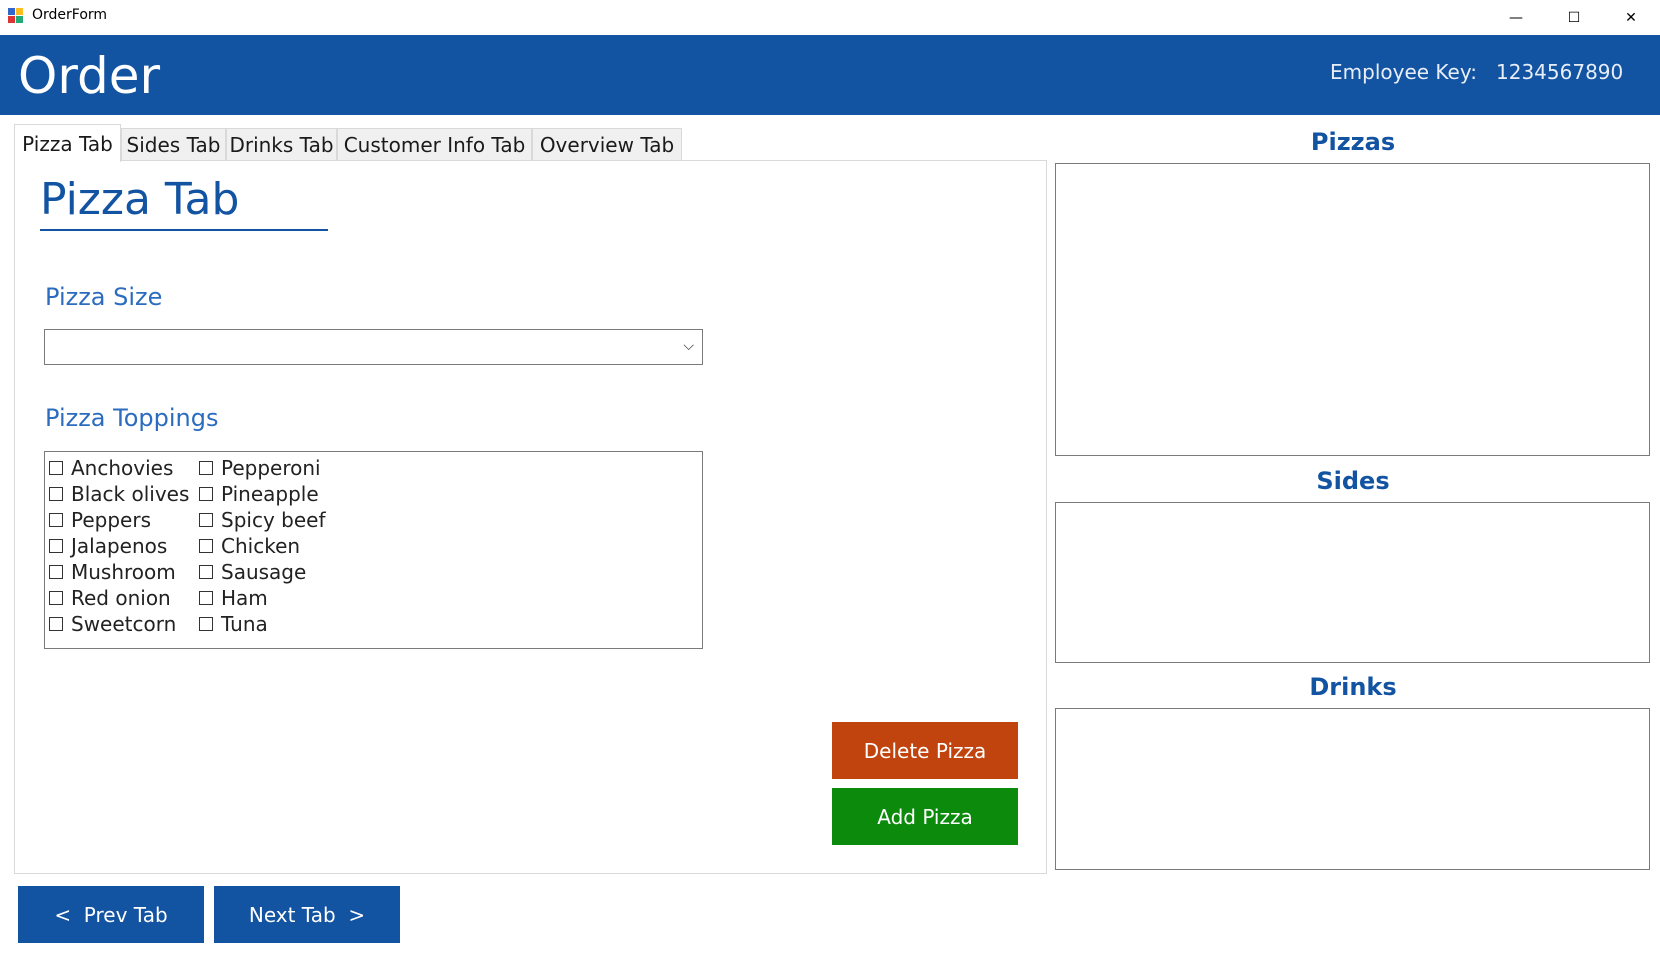 The height and width of the screenshot is (963, 1660). I want to click on topping-anchovies: Anchovies, so click(119, 468).